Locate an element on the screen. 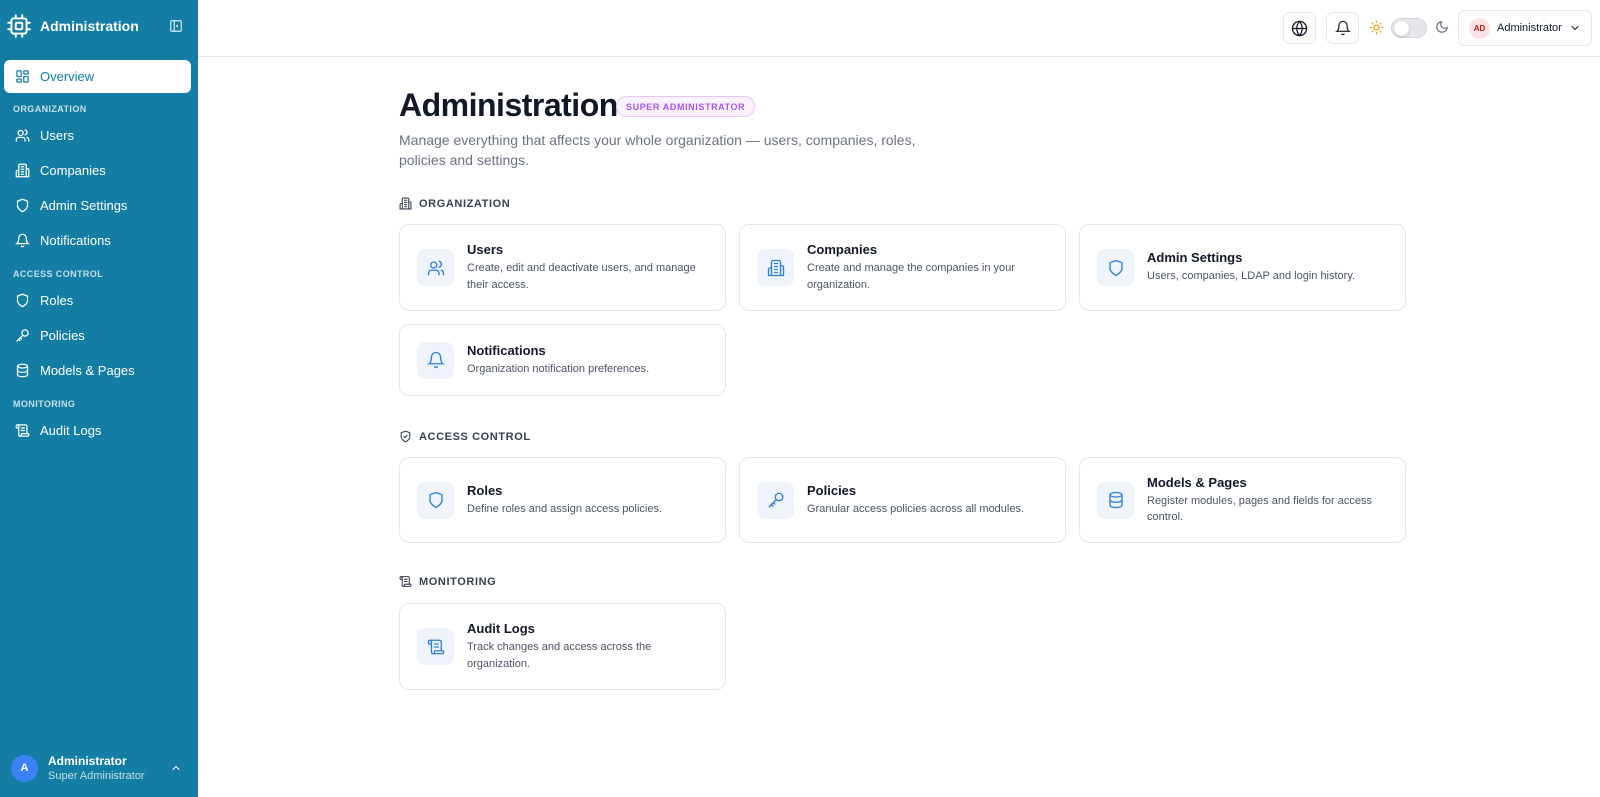 This screenshot has width=1600, height=797. sidebar-user-menu: A Administrator Super Administrator is located at coordinates (99, 768).